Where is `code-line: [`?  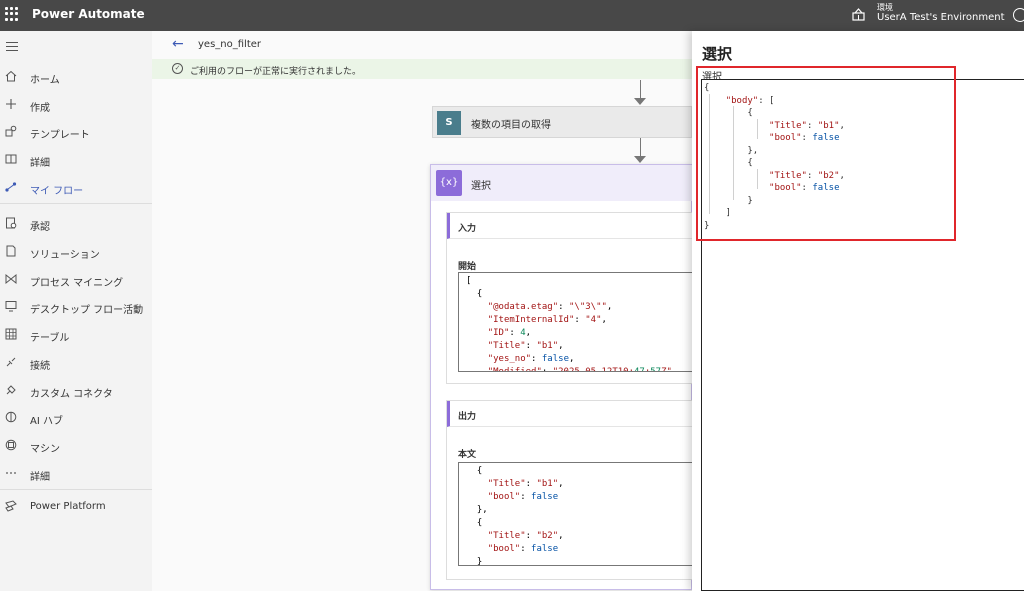 code-line: [ is located at coordinates (469, 281).